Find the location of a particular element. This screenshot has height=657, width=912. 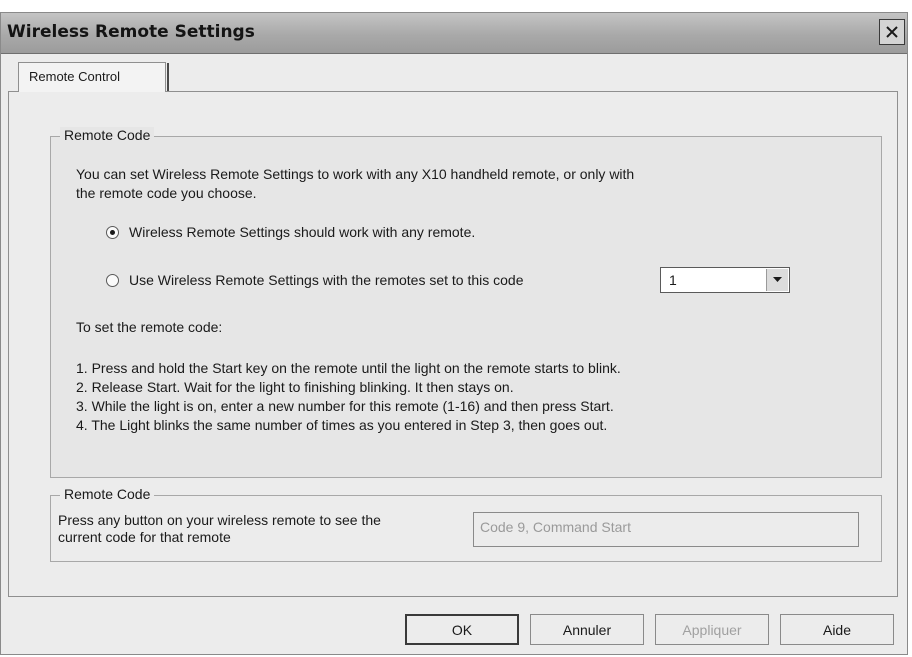

tab-remote-control: Remote Control is located at coordinates (93, 77).